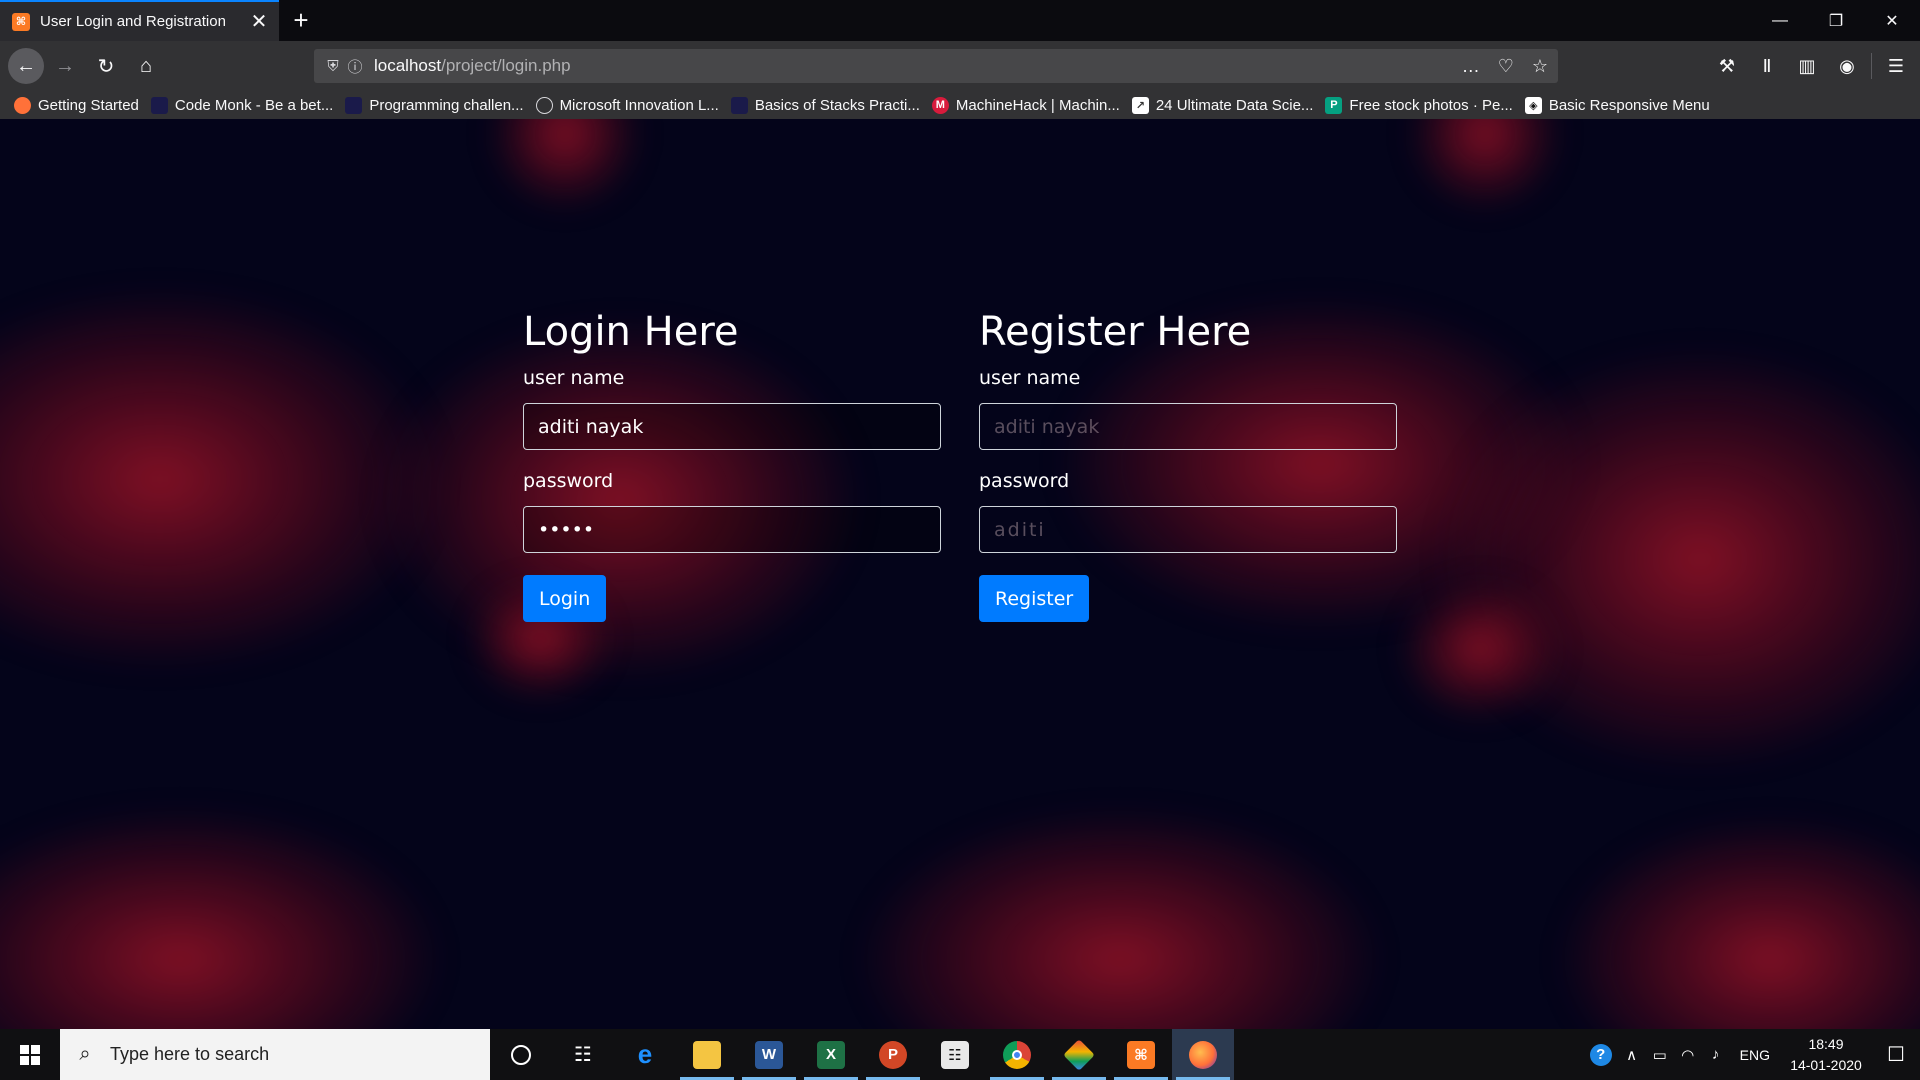  I want to click on chevron-up-icon: ∧, so click(1632, 1054).